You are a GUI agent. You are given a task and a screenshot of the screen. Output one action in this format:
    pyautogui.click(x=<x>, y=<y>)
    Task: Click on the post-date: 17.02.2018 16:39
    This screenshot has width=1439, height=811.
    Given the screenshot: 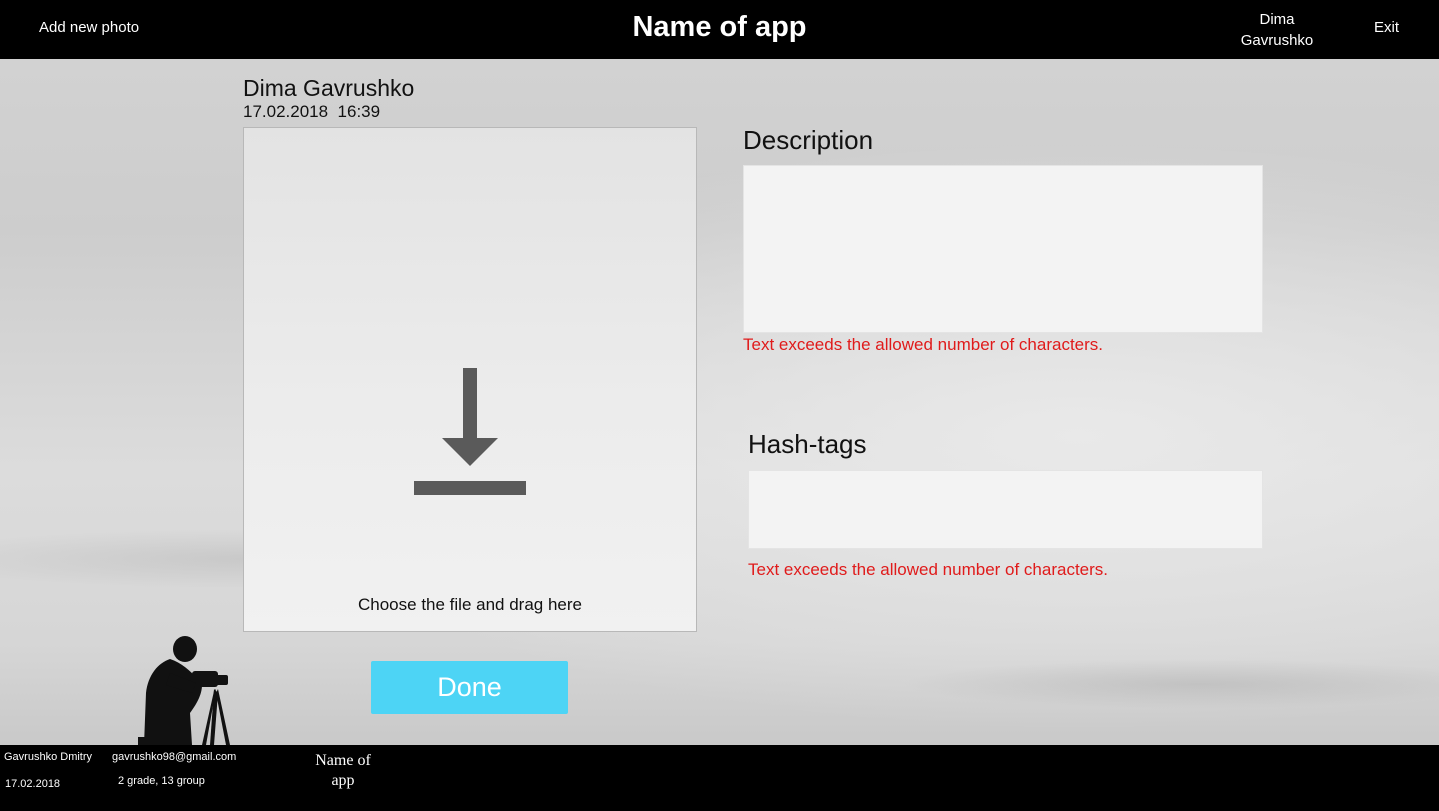 What is the action you would take?
    pyautogui.click(x=312, y=111)
    